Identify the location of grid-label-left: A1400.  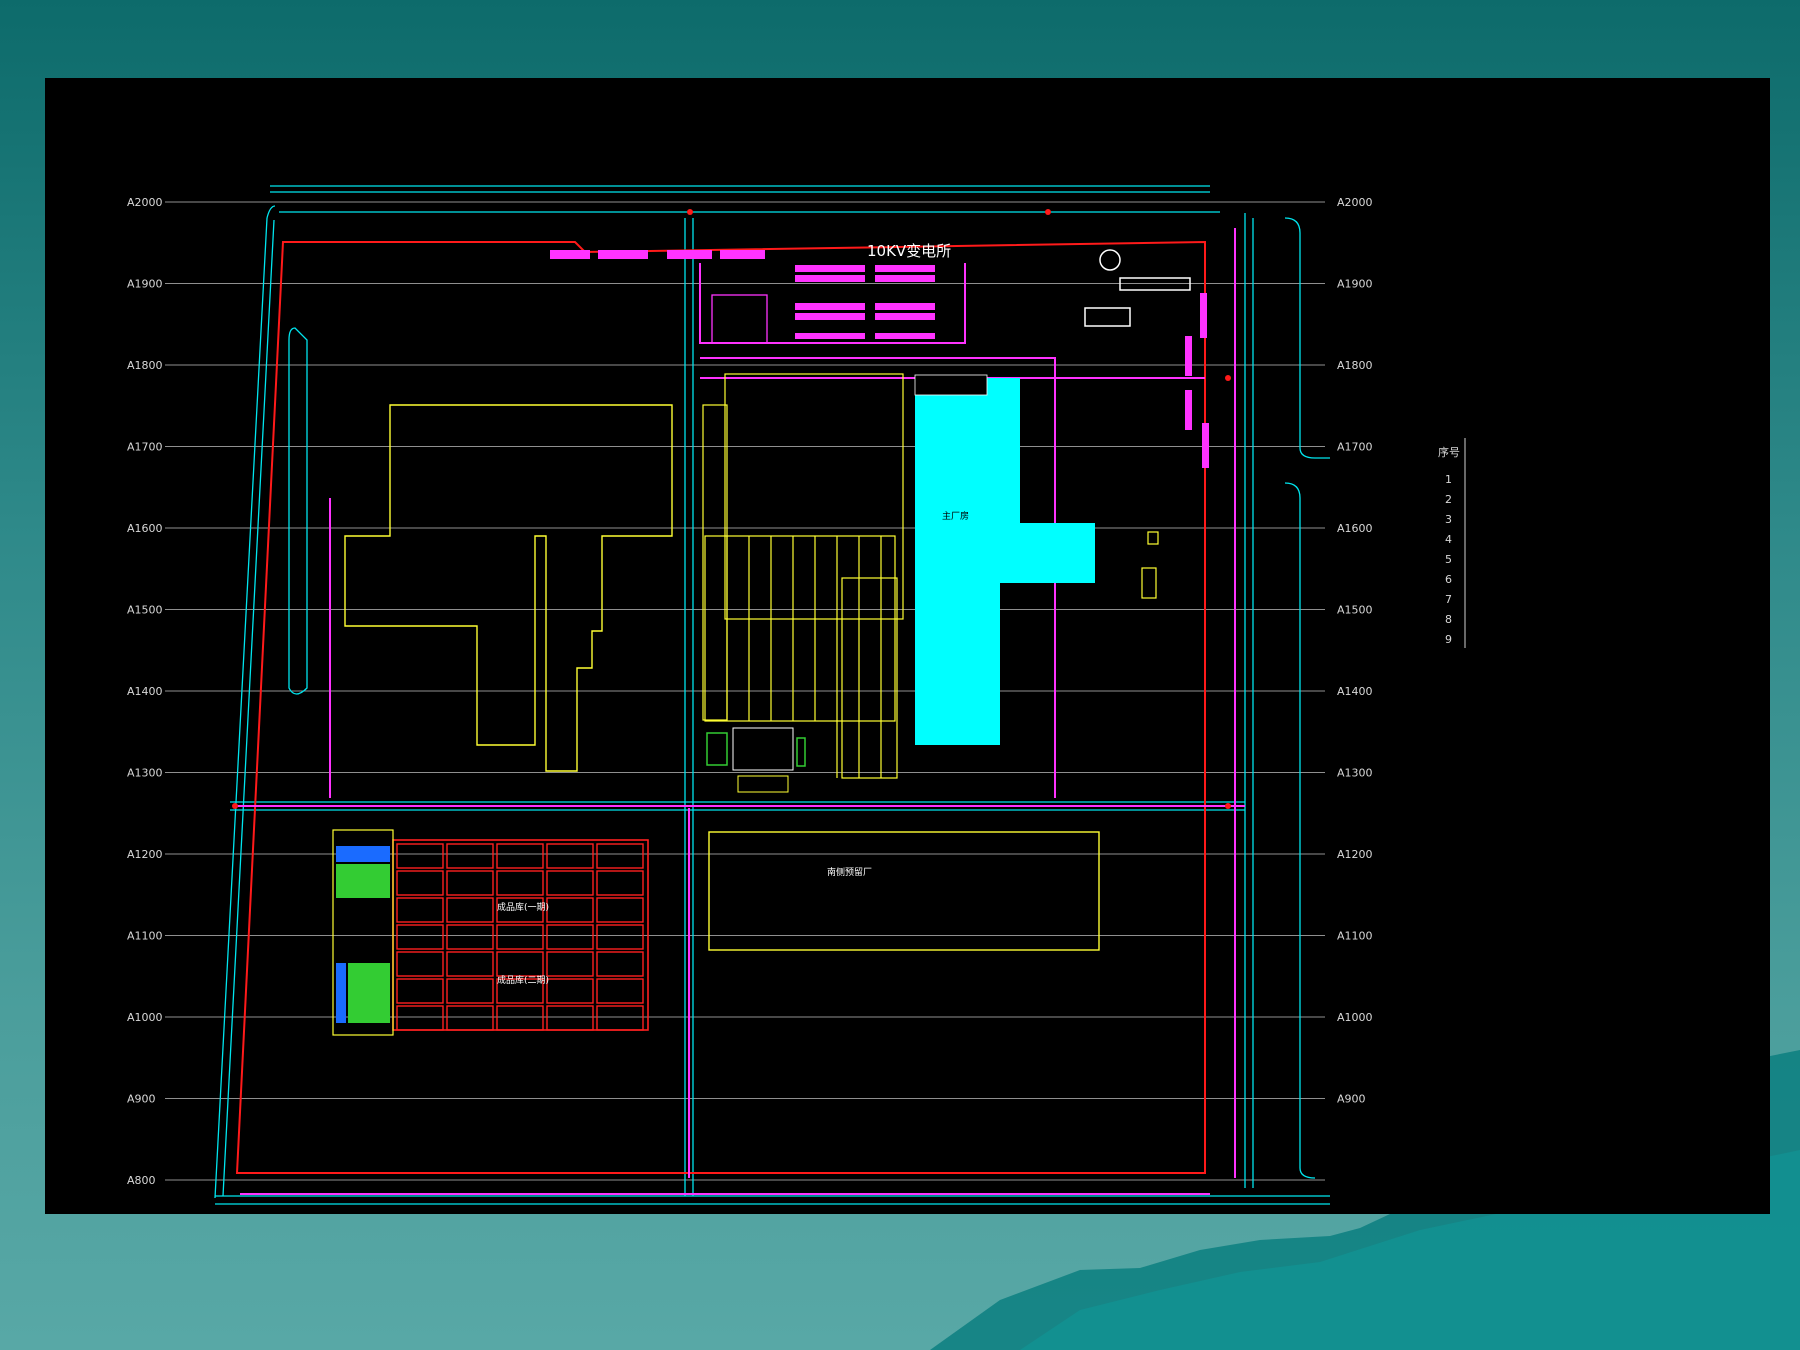
(145, 691).